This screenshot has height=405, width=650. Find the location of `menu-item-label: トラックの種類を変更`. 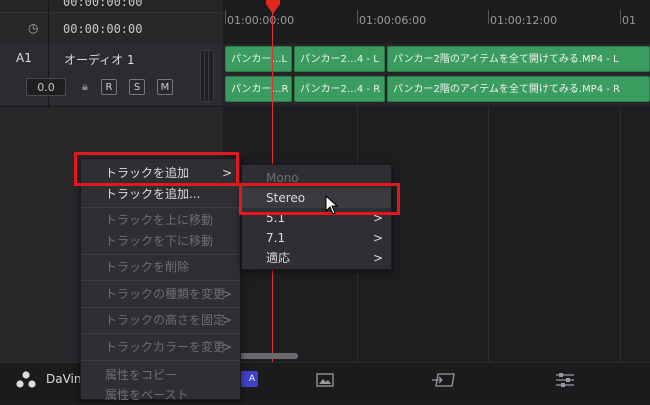

menu-item-label: トラックの種類を変更 is located at coordinates (165, 294).